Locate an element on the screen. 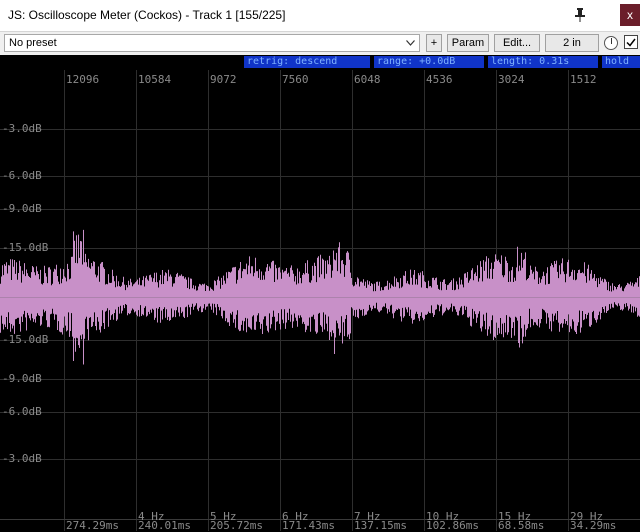 The image size is (640, 532). checkmark-icon is located at coordinates (631, 42).